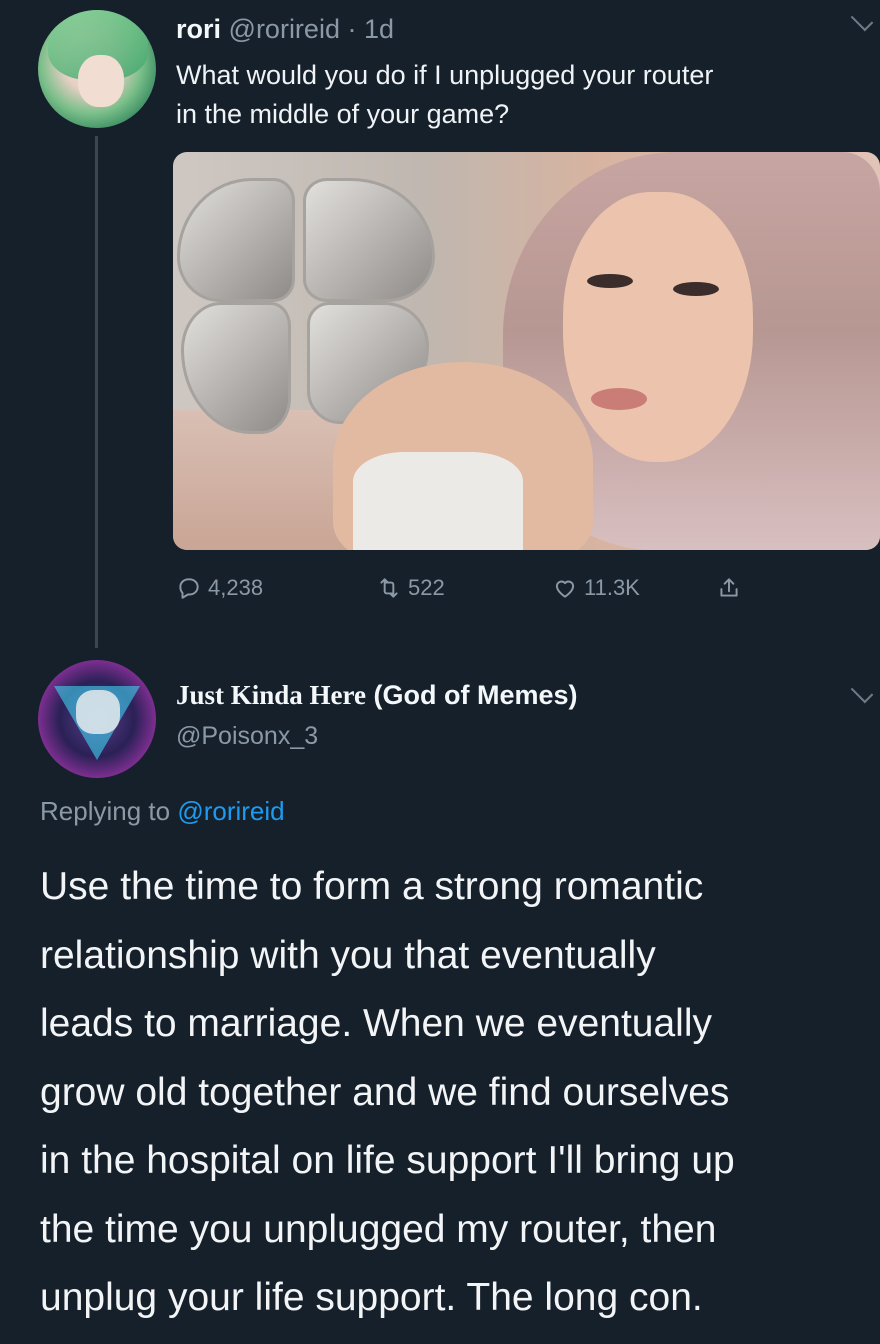 The width and height of the screenshot is (880, 1344). Describe the element at coordinates (247, 736) in the screenshot. I see `reply-author-handle: @Poisonx_3` at that location.